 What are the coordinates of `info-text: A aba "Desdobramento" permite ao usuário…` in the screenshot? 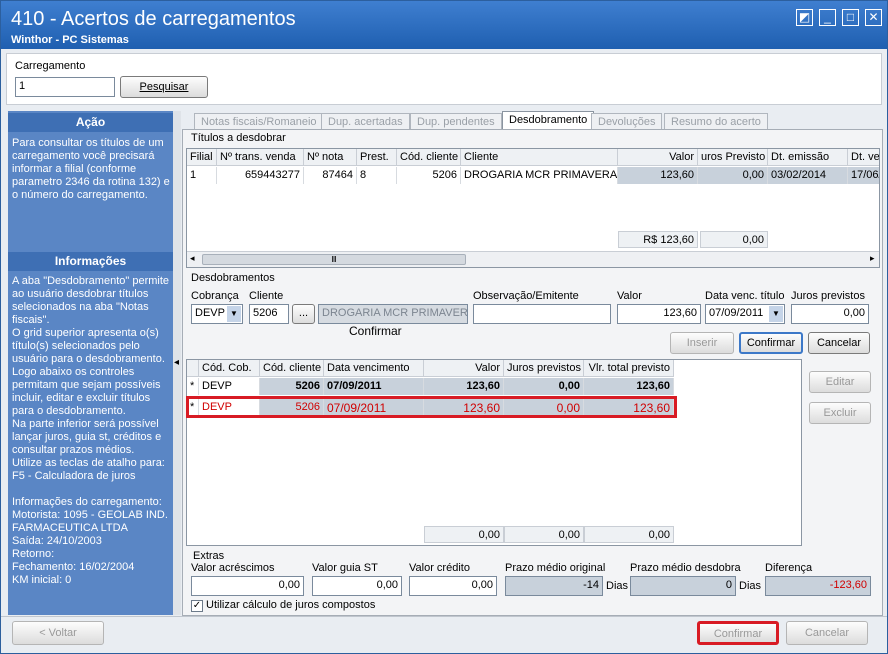 It's located at (91, 430).